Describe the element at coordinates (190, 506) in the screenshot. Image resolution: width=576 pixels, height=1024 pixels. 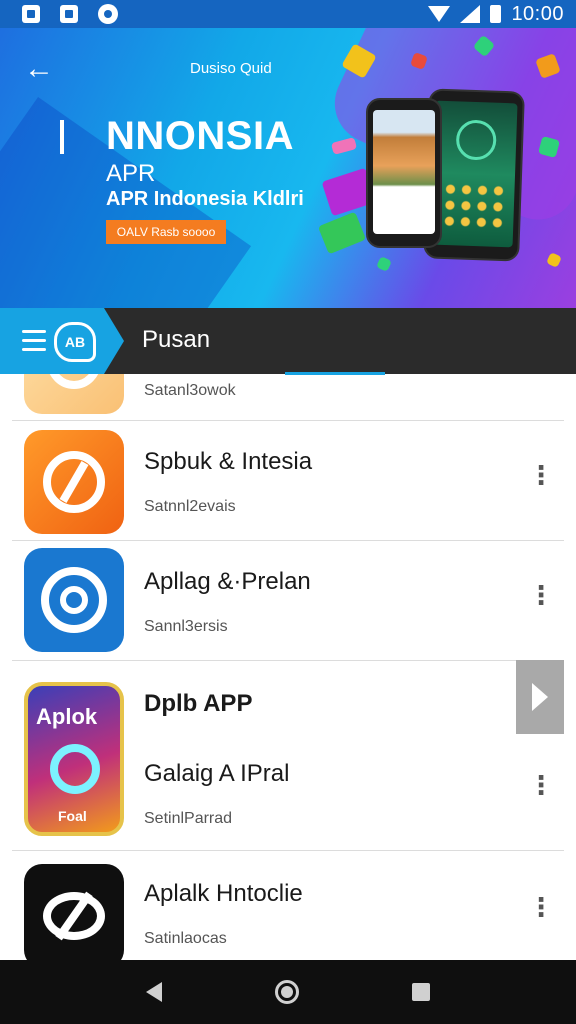
I see `app-category: Satnnl2evais` at that location.